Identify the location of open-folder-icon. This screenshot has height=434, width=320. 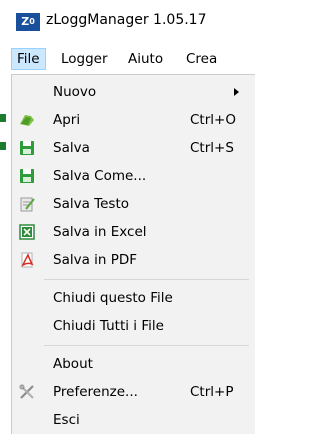
(27, 120).